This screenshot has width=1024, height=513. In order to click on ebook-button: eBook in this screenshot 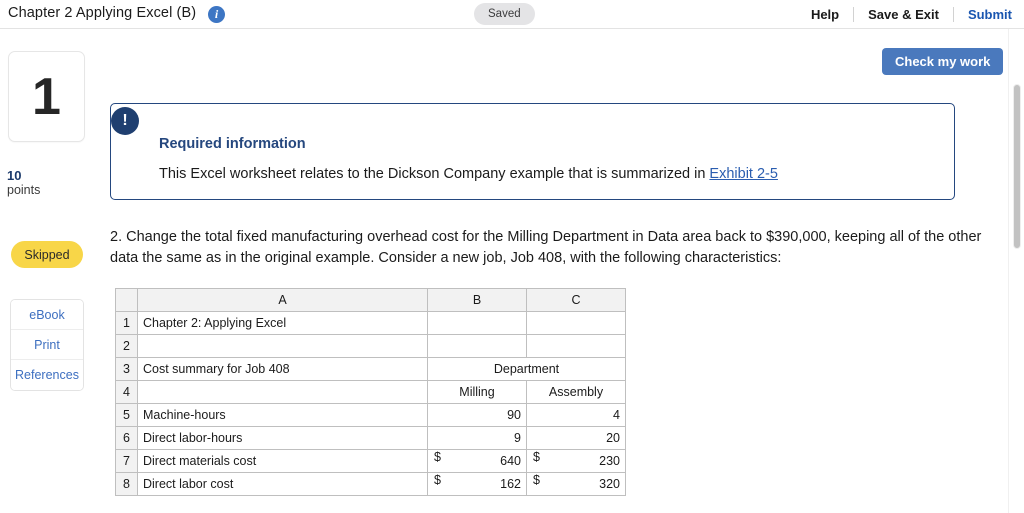, I will do `click(47, 315)`.